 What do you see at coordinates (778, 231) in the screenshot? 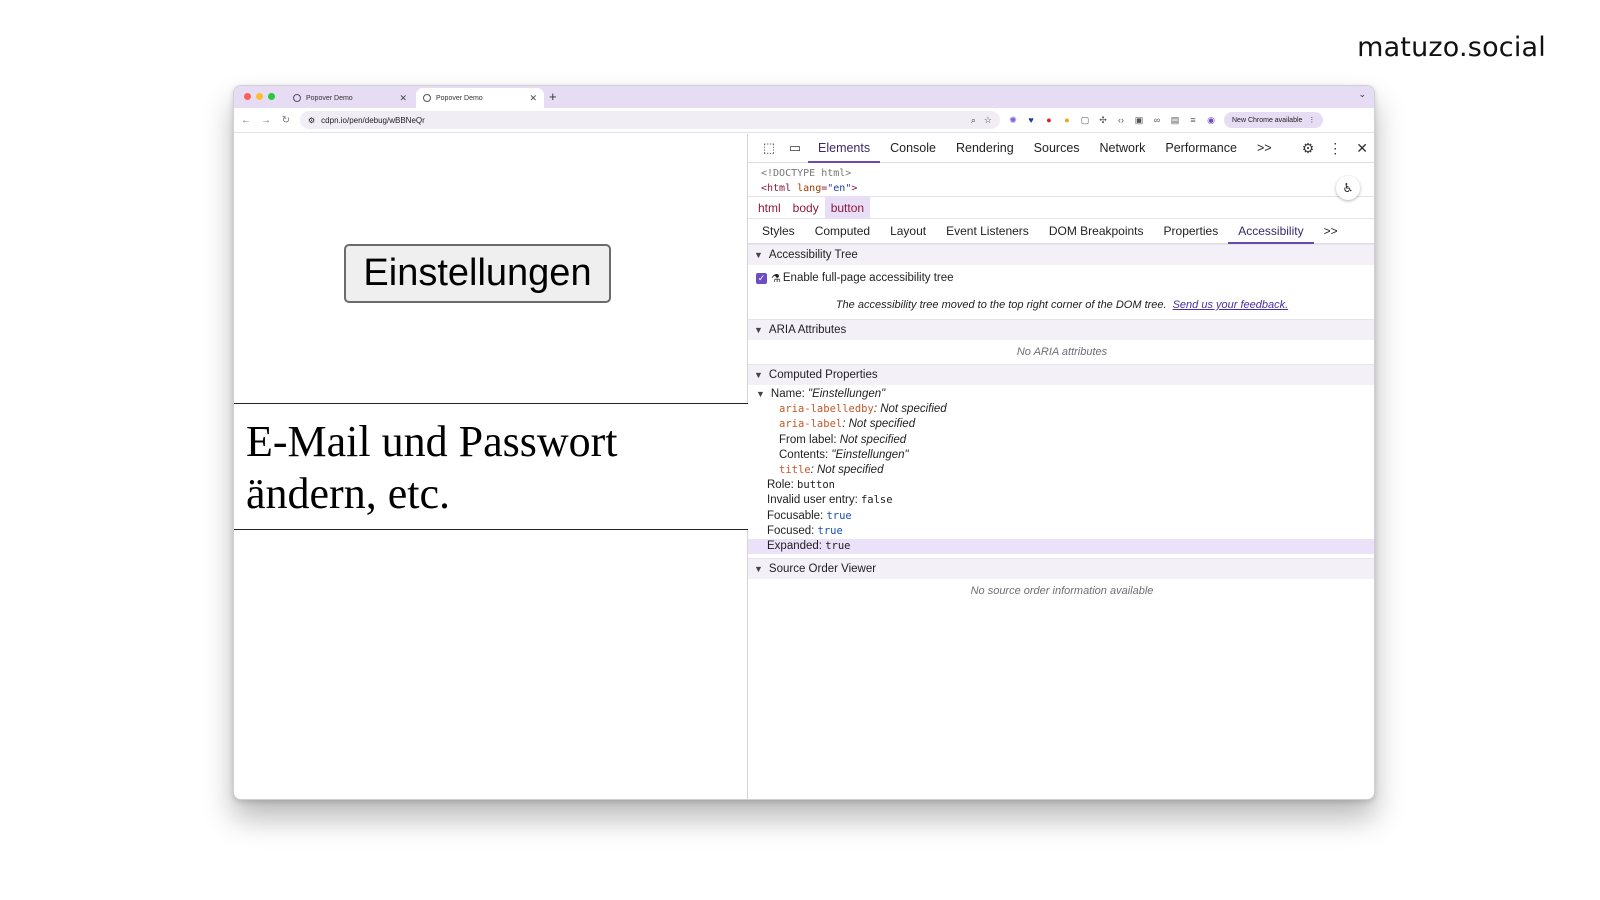
I see `tab-styles: Styles` at bounding box center [778, 231].